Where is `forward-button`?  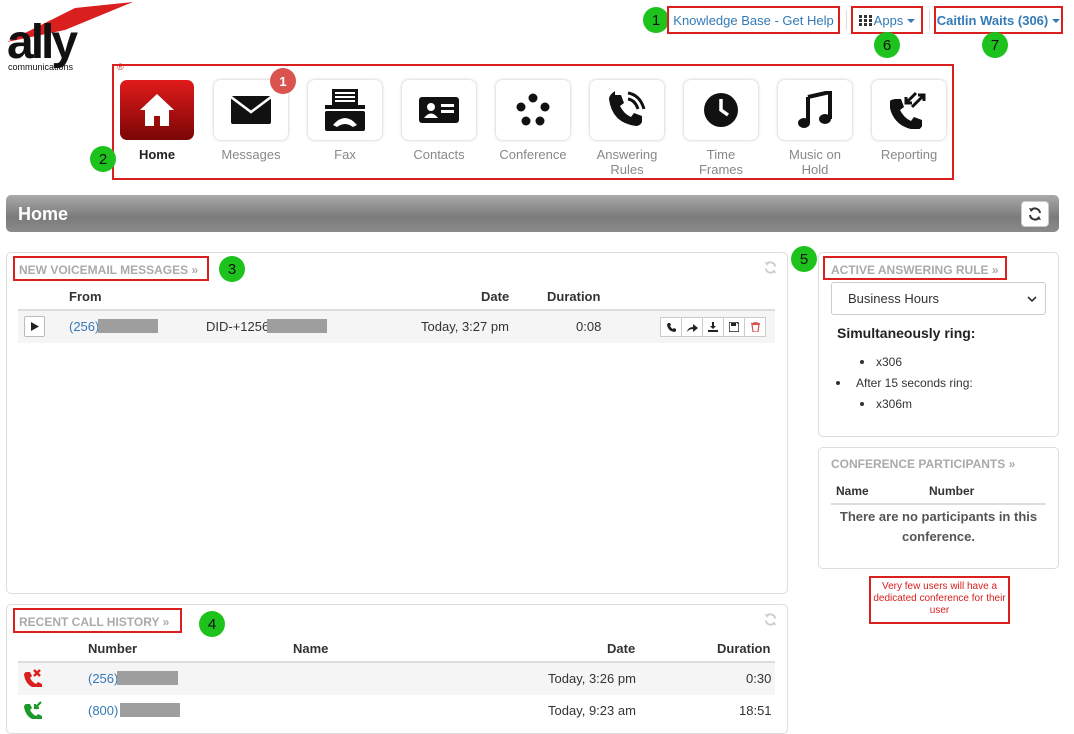
forward-button is located at coordinates (692, 327).